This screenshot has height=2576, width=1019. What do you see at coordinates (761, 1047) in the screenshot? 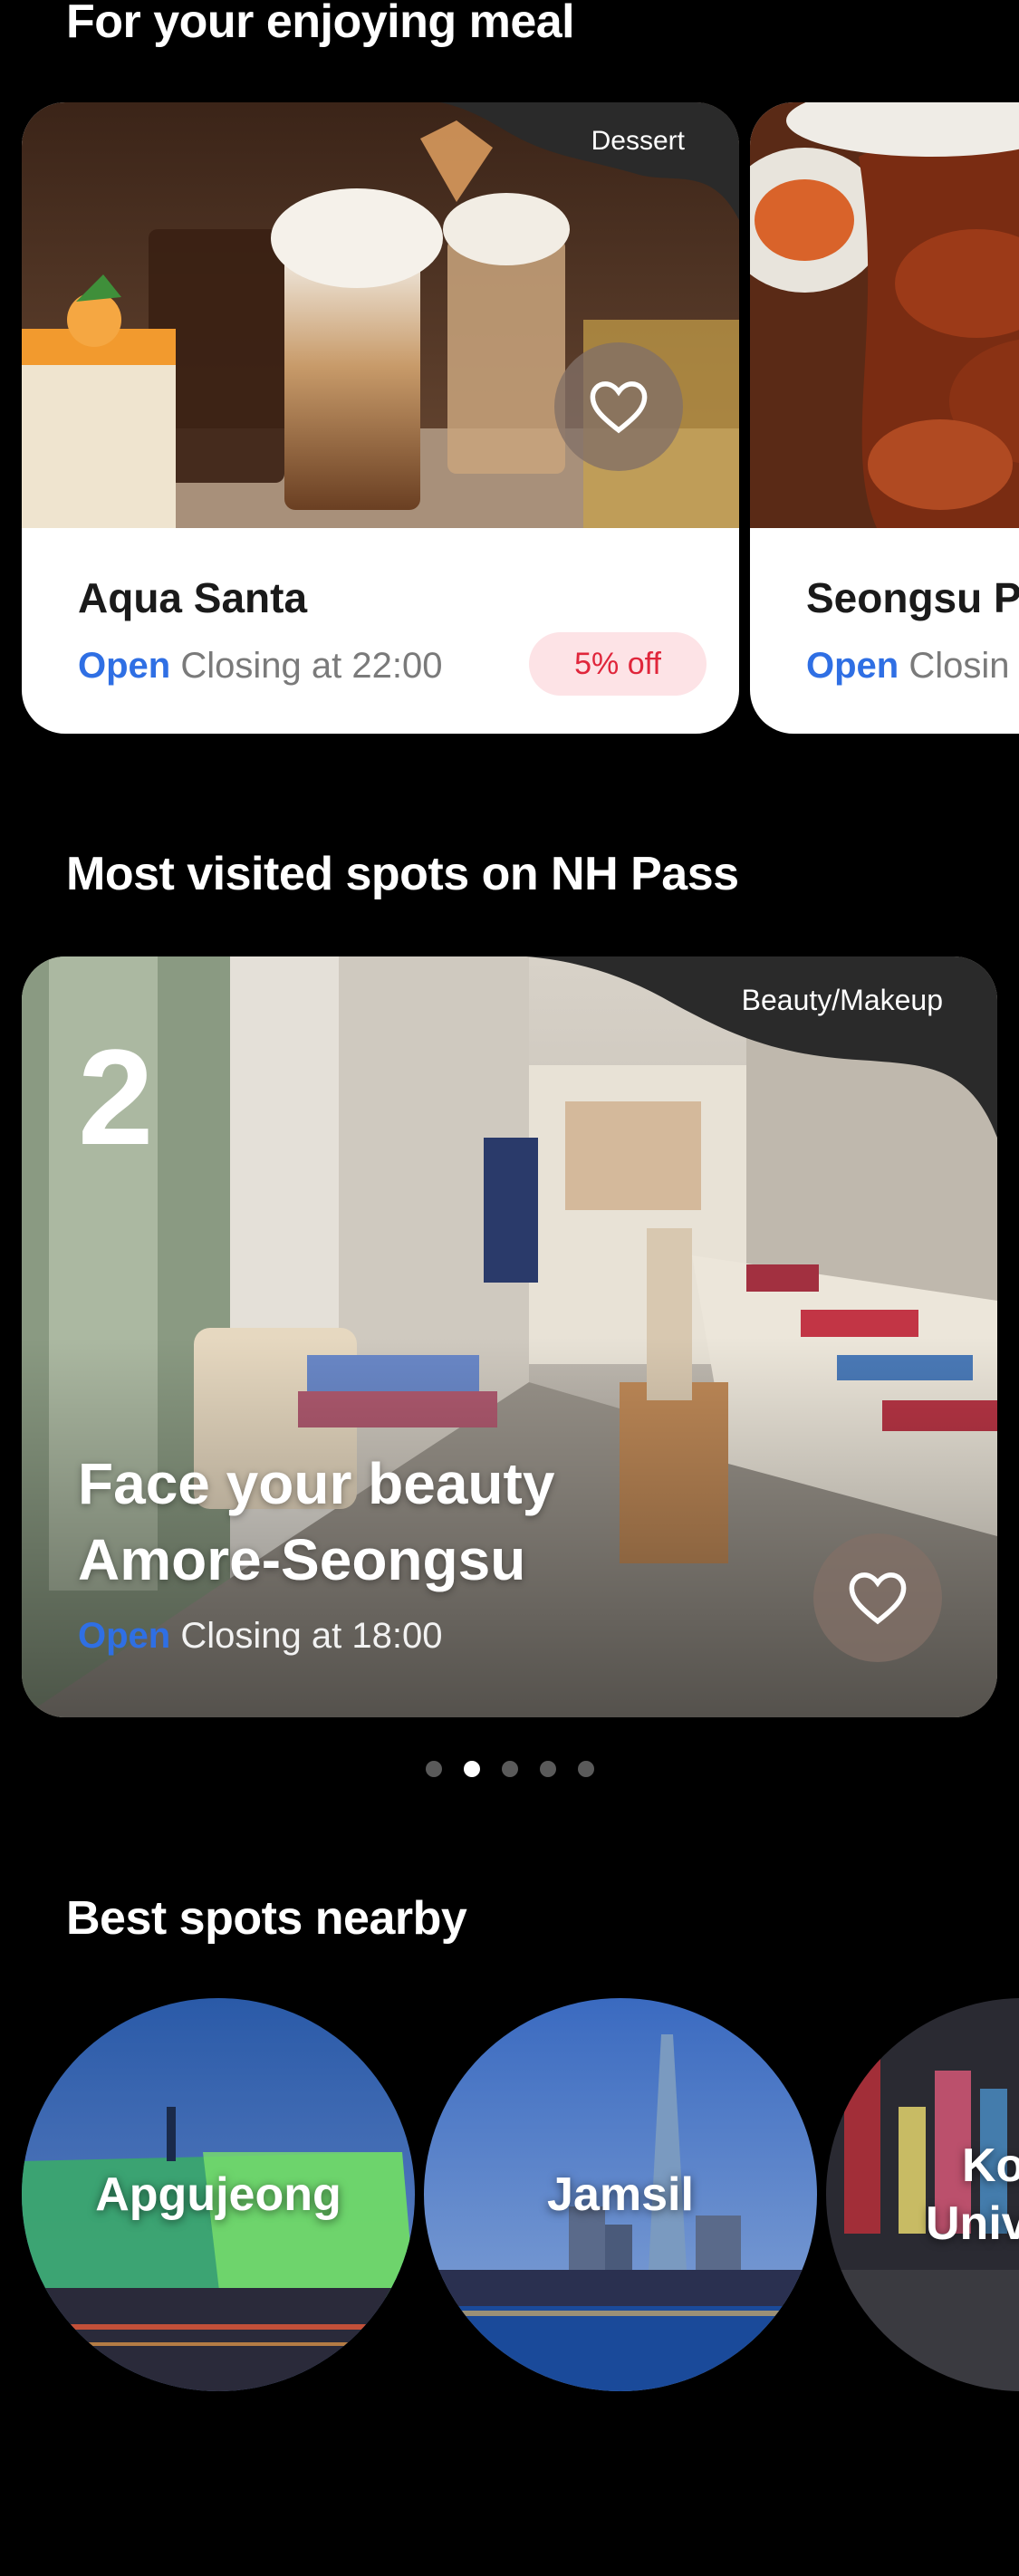
I see `category-tag-shape: Beauty/Makeup` at bounding box center [761, 1047].